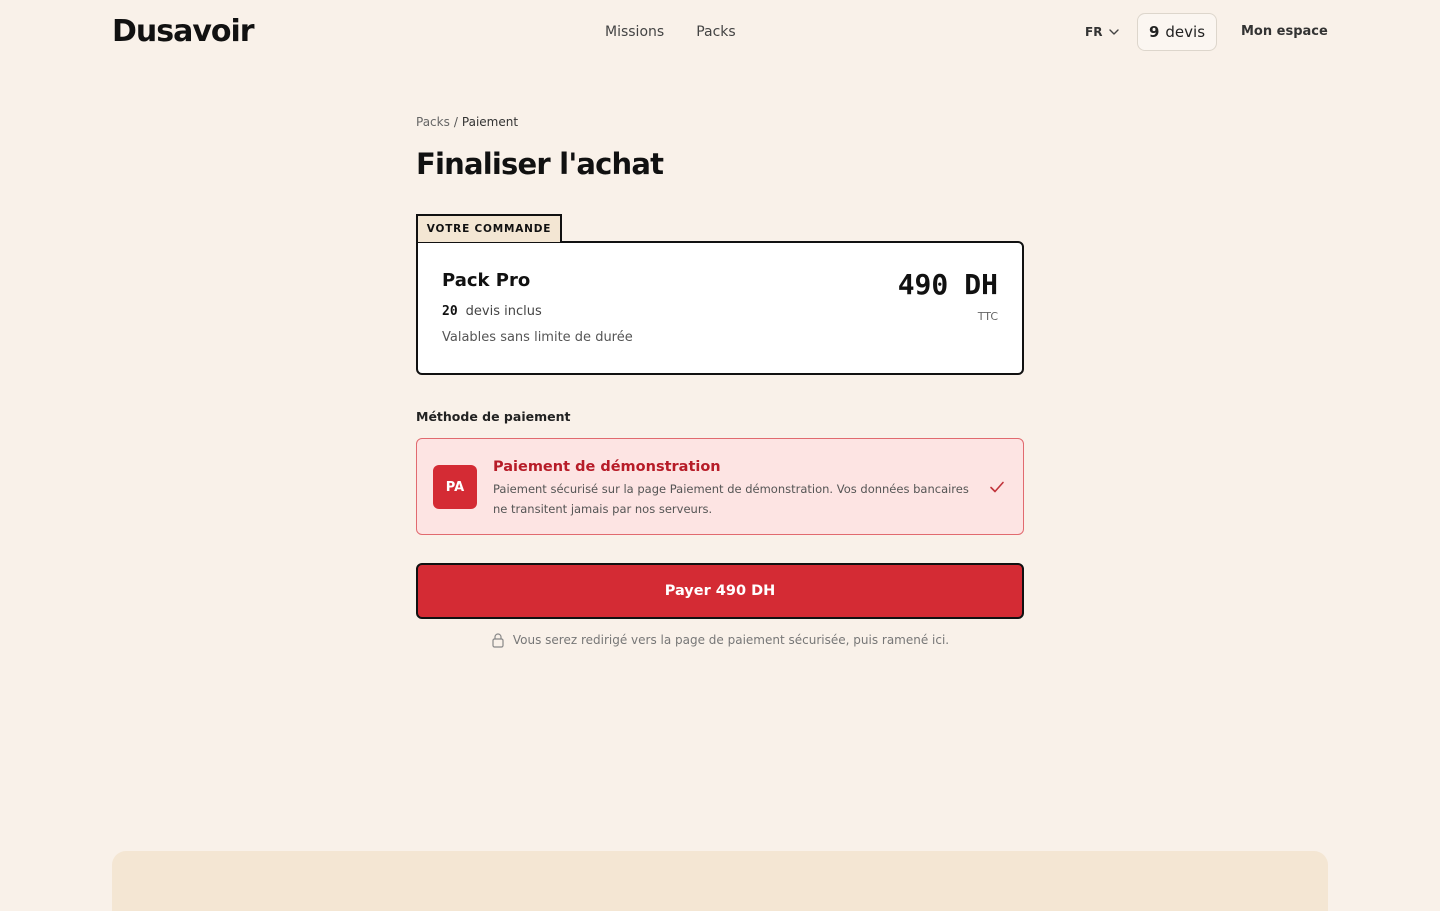 Image resolution: width=1440 pixels, height=911 pixels. What do you see at coordinates (490, 122) in the screenshot?
I see `breadcrumb-current: Paiement` at bounding box center [490, 122].